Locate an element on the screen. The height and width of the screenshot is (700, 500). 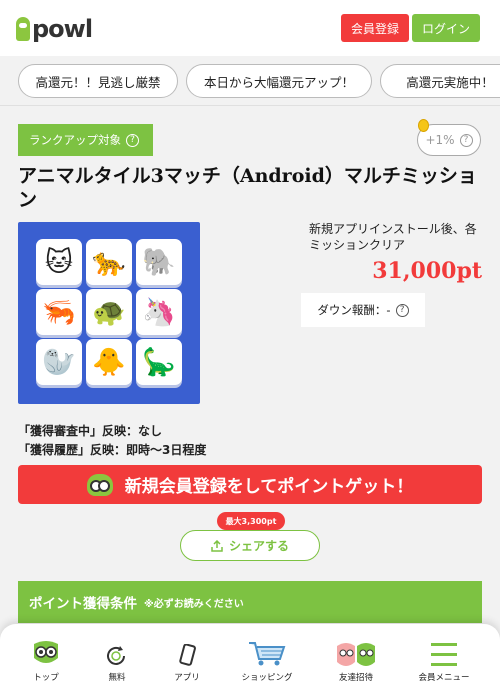
rank-up-badge: ランクアップ対象 ? is located at coordinates (85, 140).